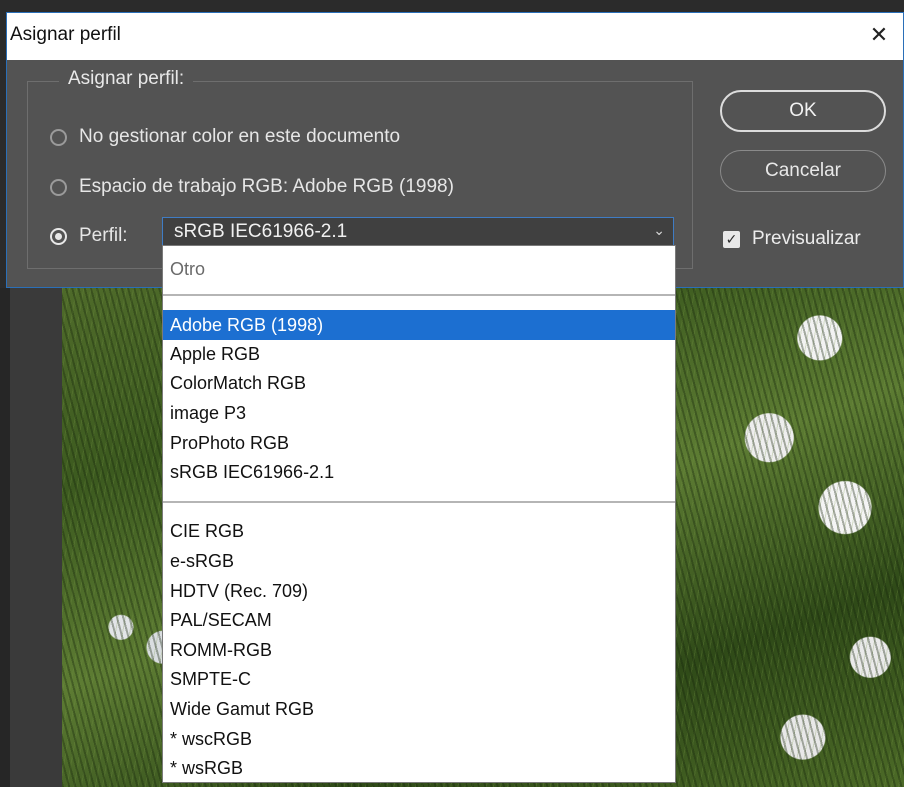 This screenshot has height=787, width=904. Describe the element at coordinates (103, 235) in the screenshot. I see `radio-label: Perfil:` at that location.